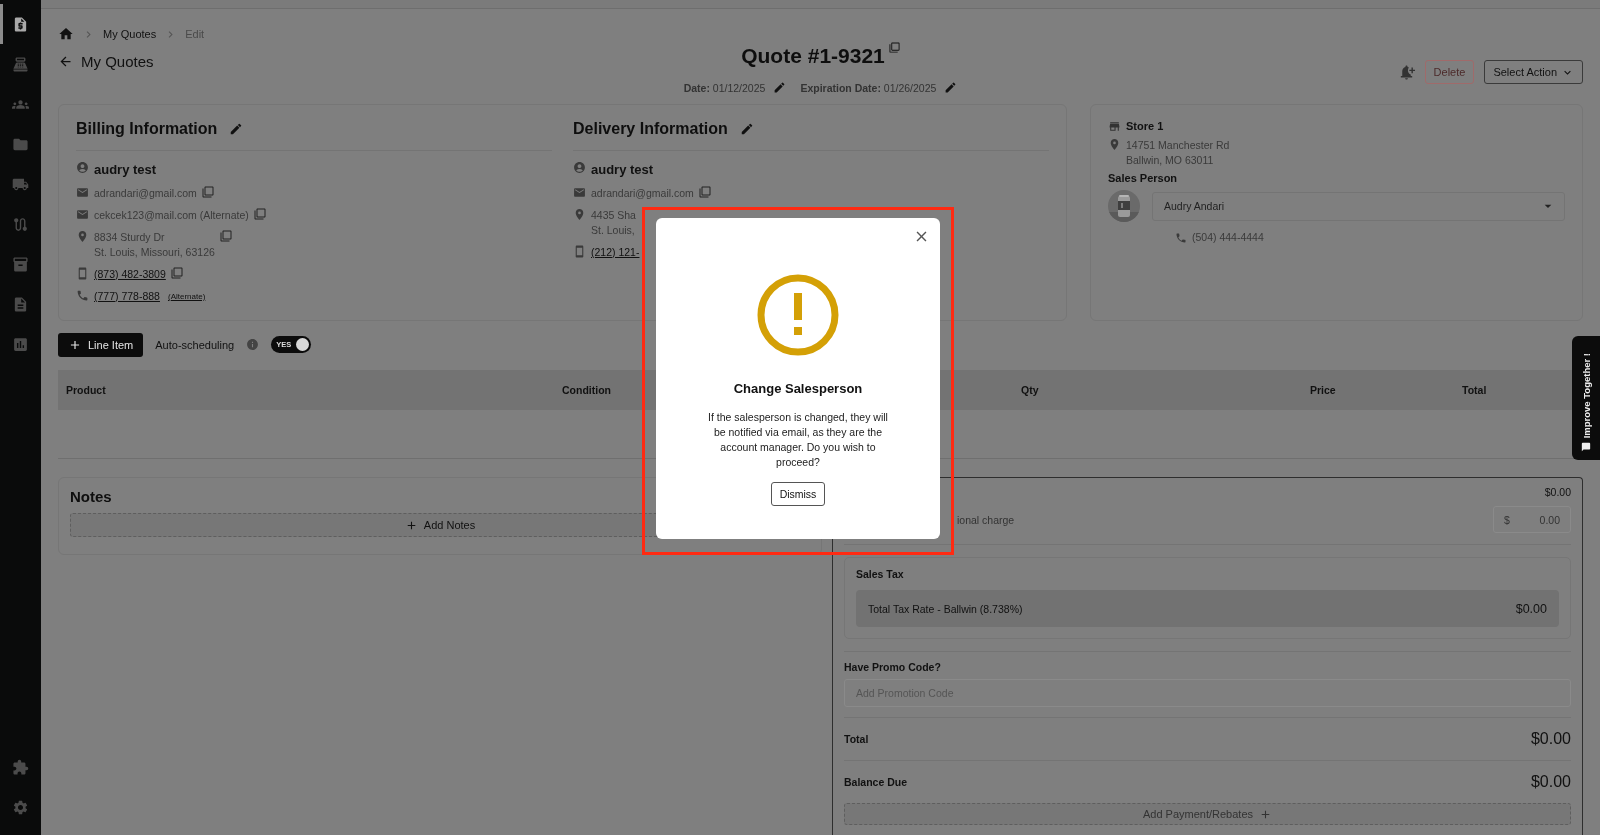 The image size is (1600, 835). I want to click on home-icon, so click(66, 34).